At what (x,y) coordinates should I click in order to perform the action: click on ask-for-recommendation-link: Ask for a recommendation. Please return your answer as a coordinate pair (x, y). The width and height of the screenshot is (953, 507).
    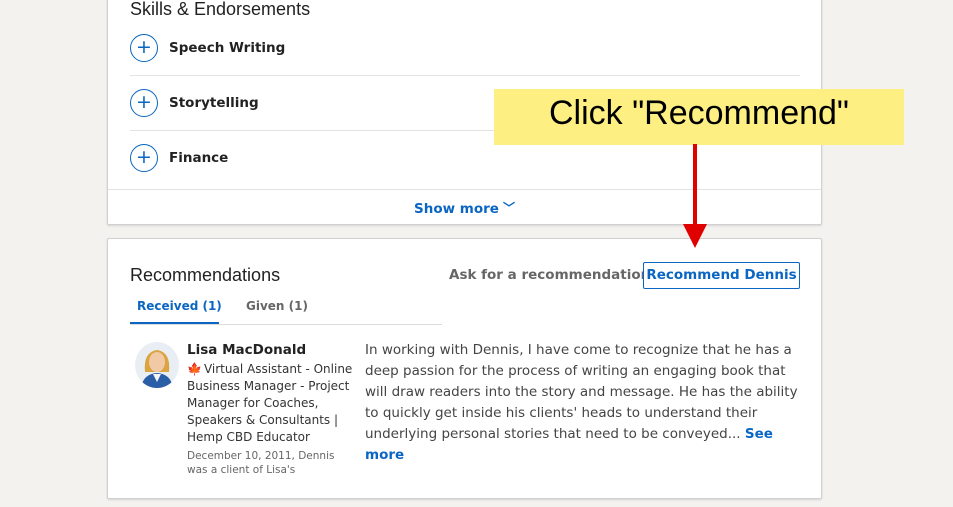
    Looking at the image, I should click on (549, 275).